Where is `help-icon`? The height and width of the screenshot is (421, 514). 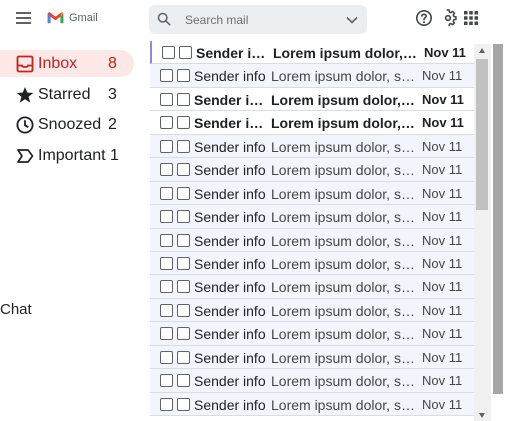 help-icon is located at coordinates (424, 18).